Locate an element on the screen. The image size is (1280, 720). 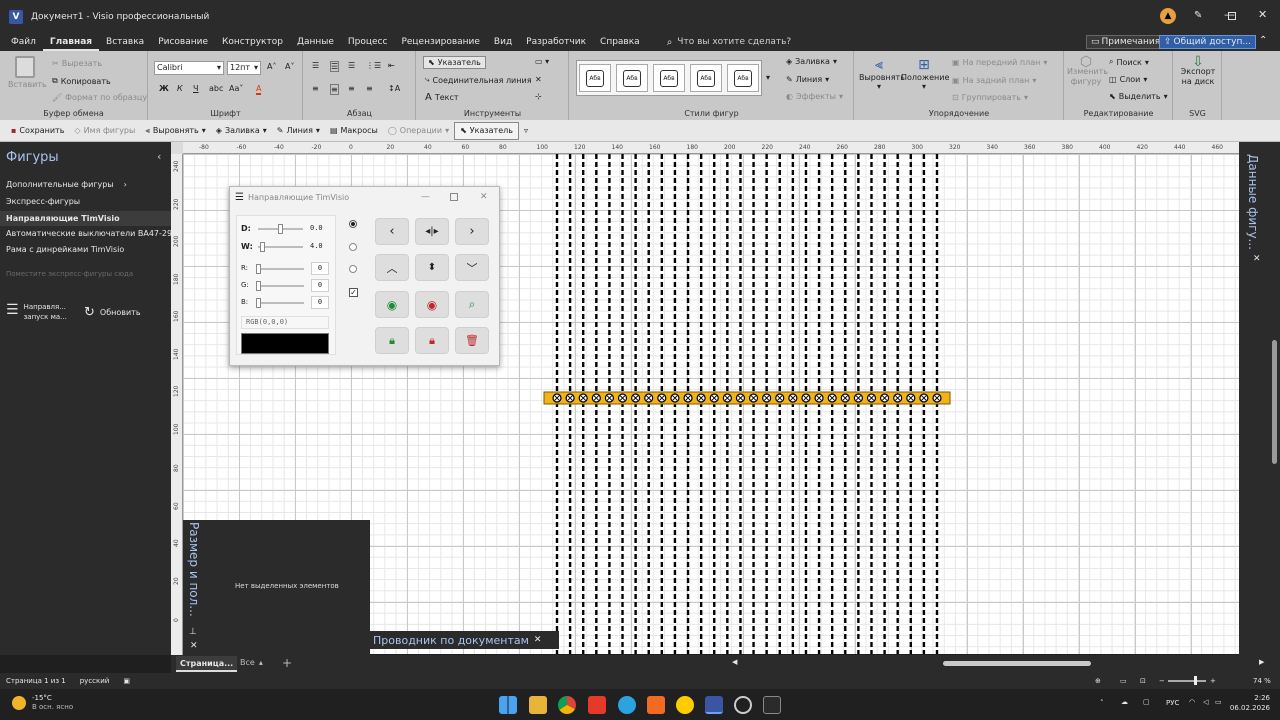
pan-zoom-icon: ▭ is located at coordinates (1123, 681).